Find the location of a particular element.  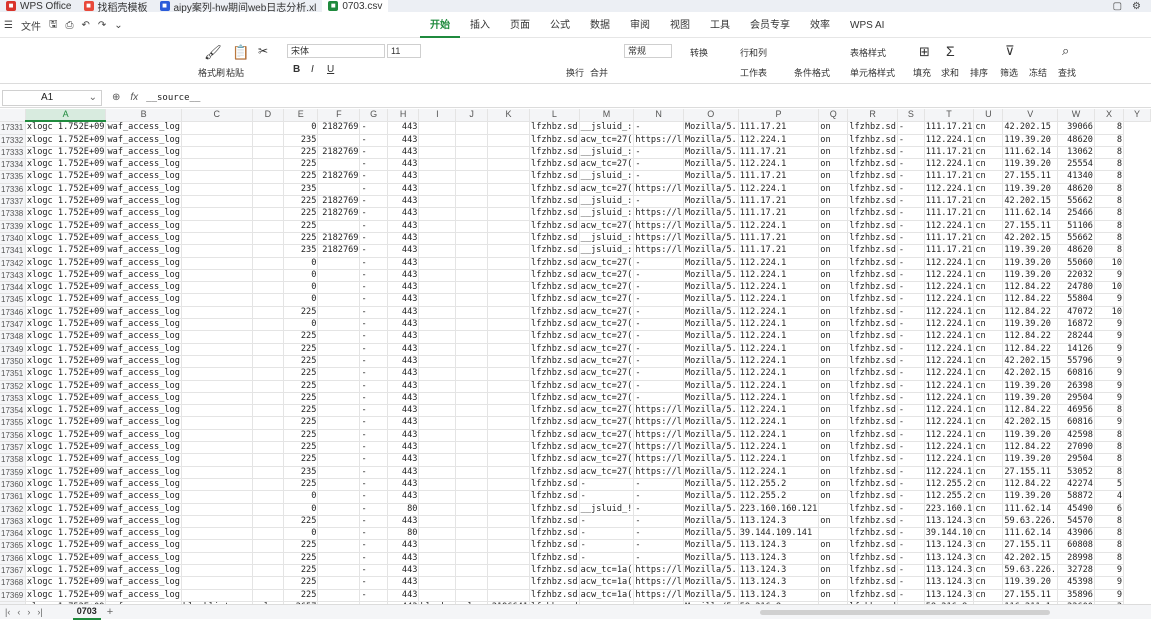

row-header: 17353 is located at coordinates (13, 399).